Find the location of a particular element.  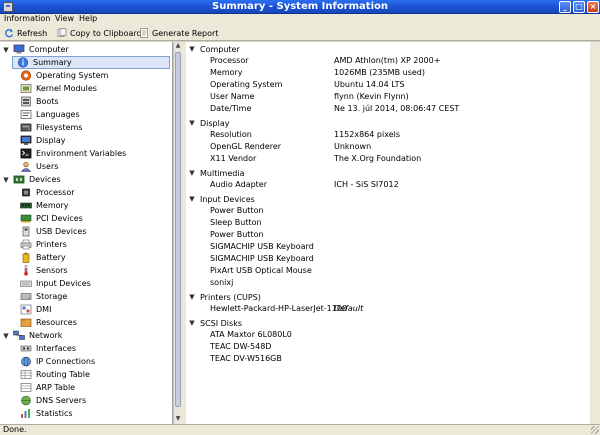

maximize-button: □ is located at coordinates (579, 7).